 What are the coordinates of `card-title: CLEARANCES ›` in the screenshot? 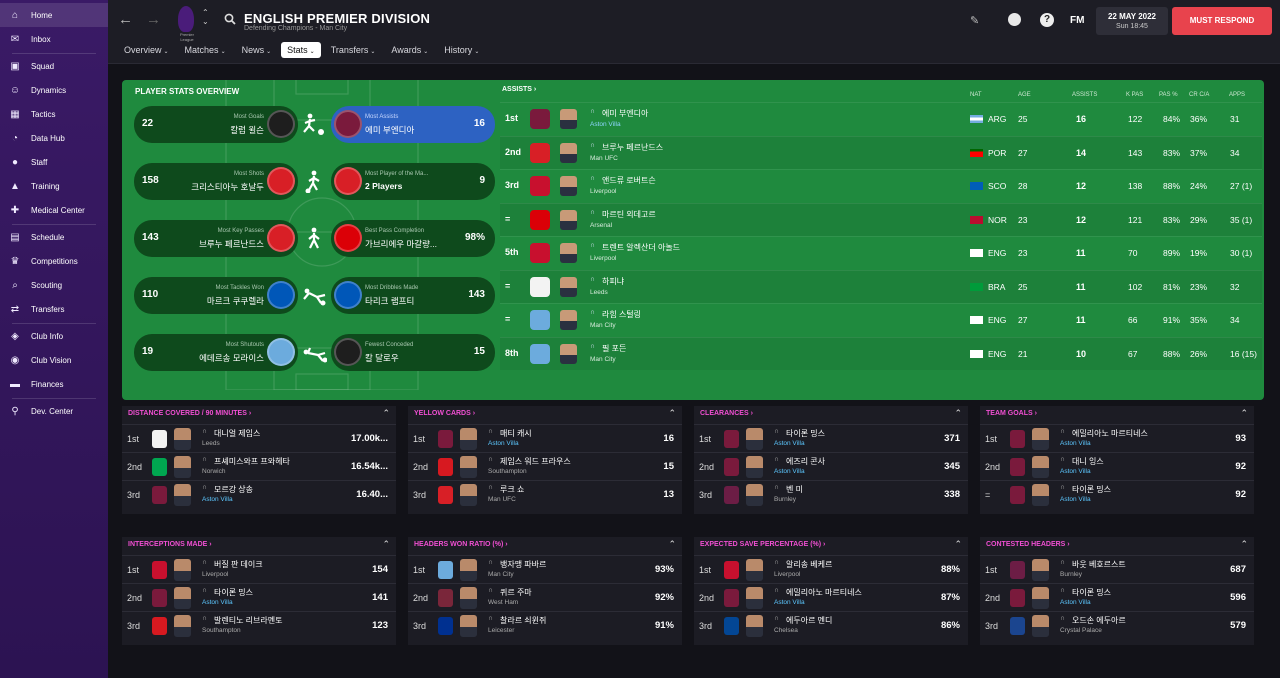 It's located at (726, 413).